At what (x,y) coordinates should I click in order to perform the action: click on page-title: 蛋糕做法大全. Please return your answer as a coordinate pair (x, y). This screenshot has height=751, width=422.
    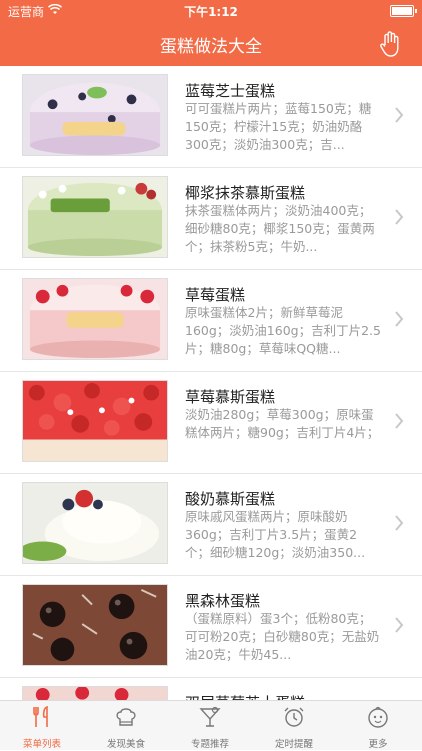
    Looking at the image, I should click on (211, 47).